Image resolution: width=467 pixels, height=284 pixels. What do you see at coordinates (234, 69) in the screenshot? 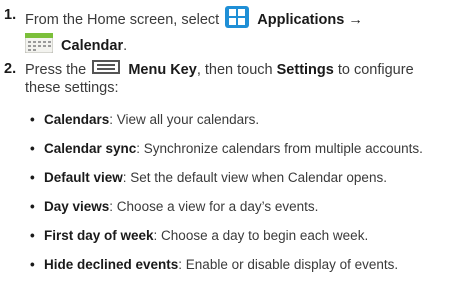
I see `step-2-mid: , then touch` at bounding box center [234, 69].